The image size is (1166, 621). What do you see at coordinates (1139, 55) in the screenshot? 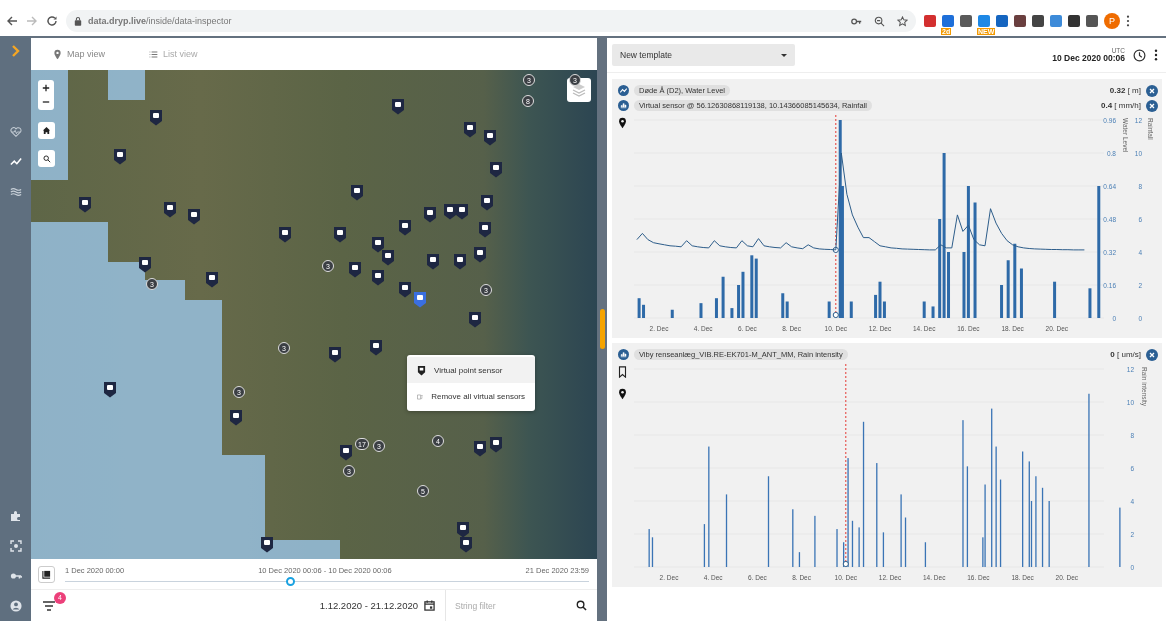
I see `clock-icon` at bounding box center [1139, 55].